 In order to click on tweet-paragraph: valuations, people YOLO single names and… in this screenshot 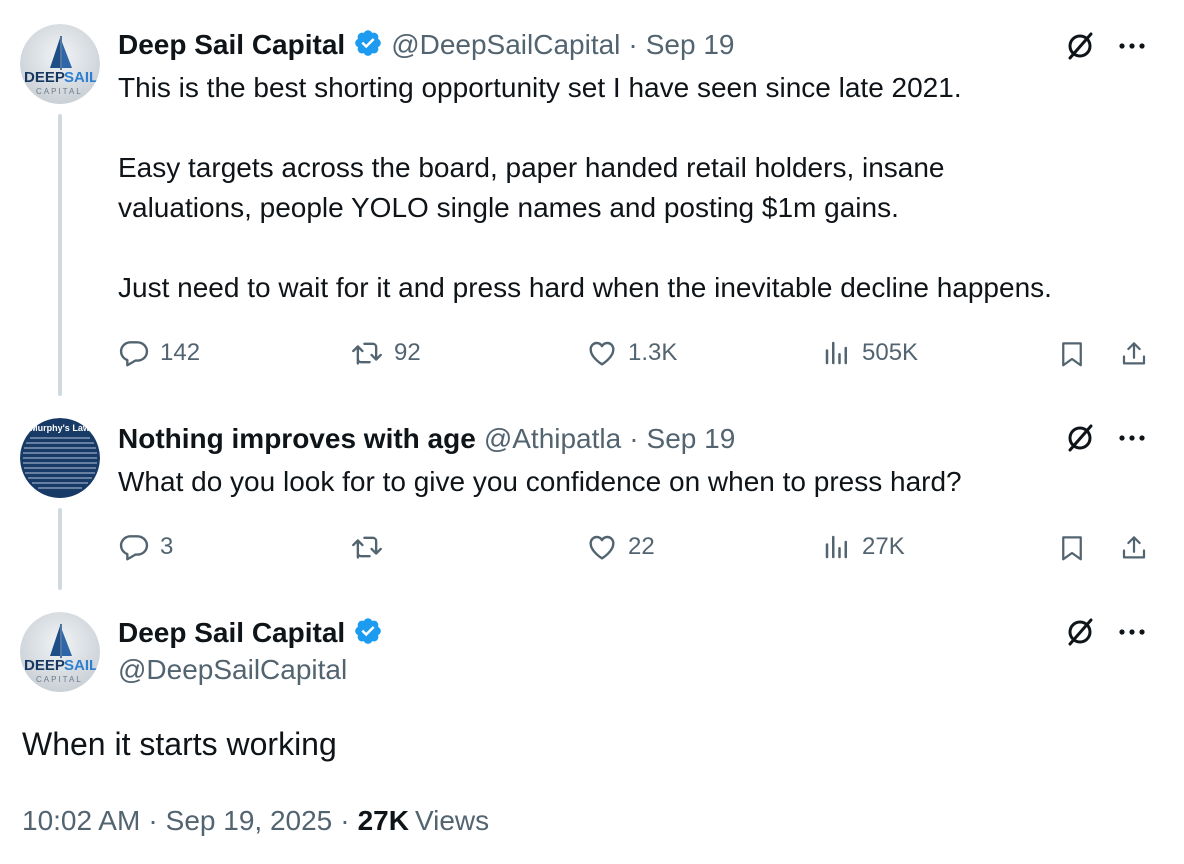, I will do `click(508, 207)`.